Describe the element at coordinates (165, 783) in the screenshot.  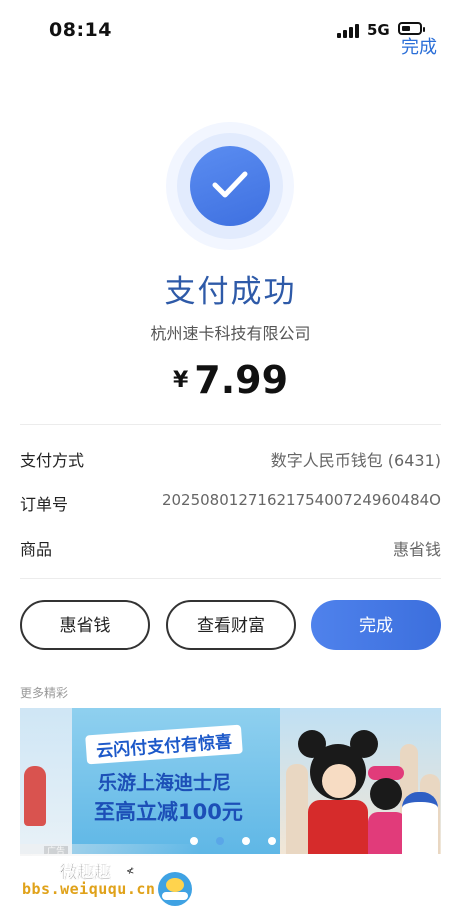
I see `banner-subtitle: 乐游上海迪士尼` at that location.